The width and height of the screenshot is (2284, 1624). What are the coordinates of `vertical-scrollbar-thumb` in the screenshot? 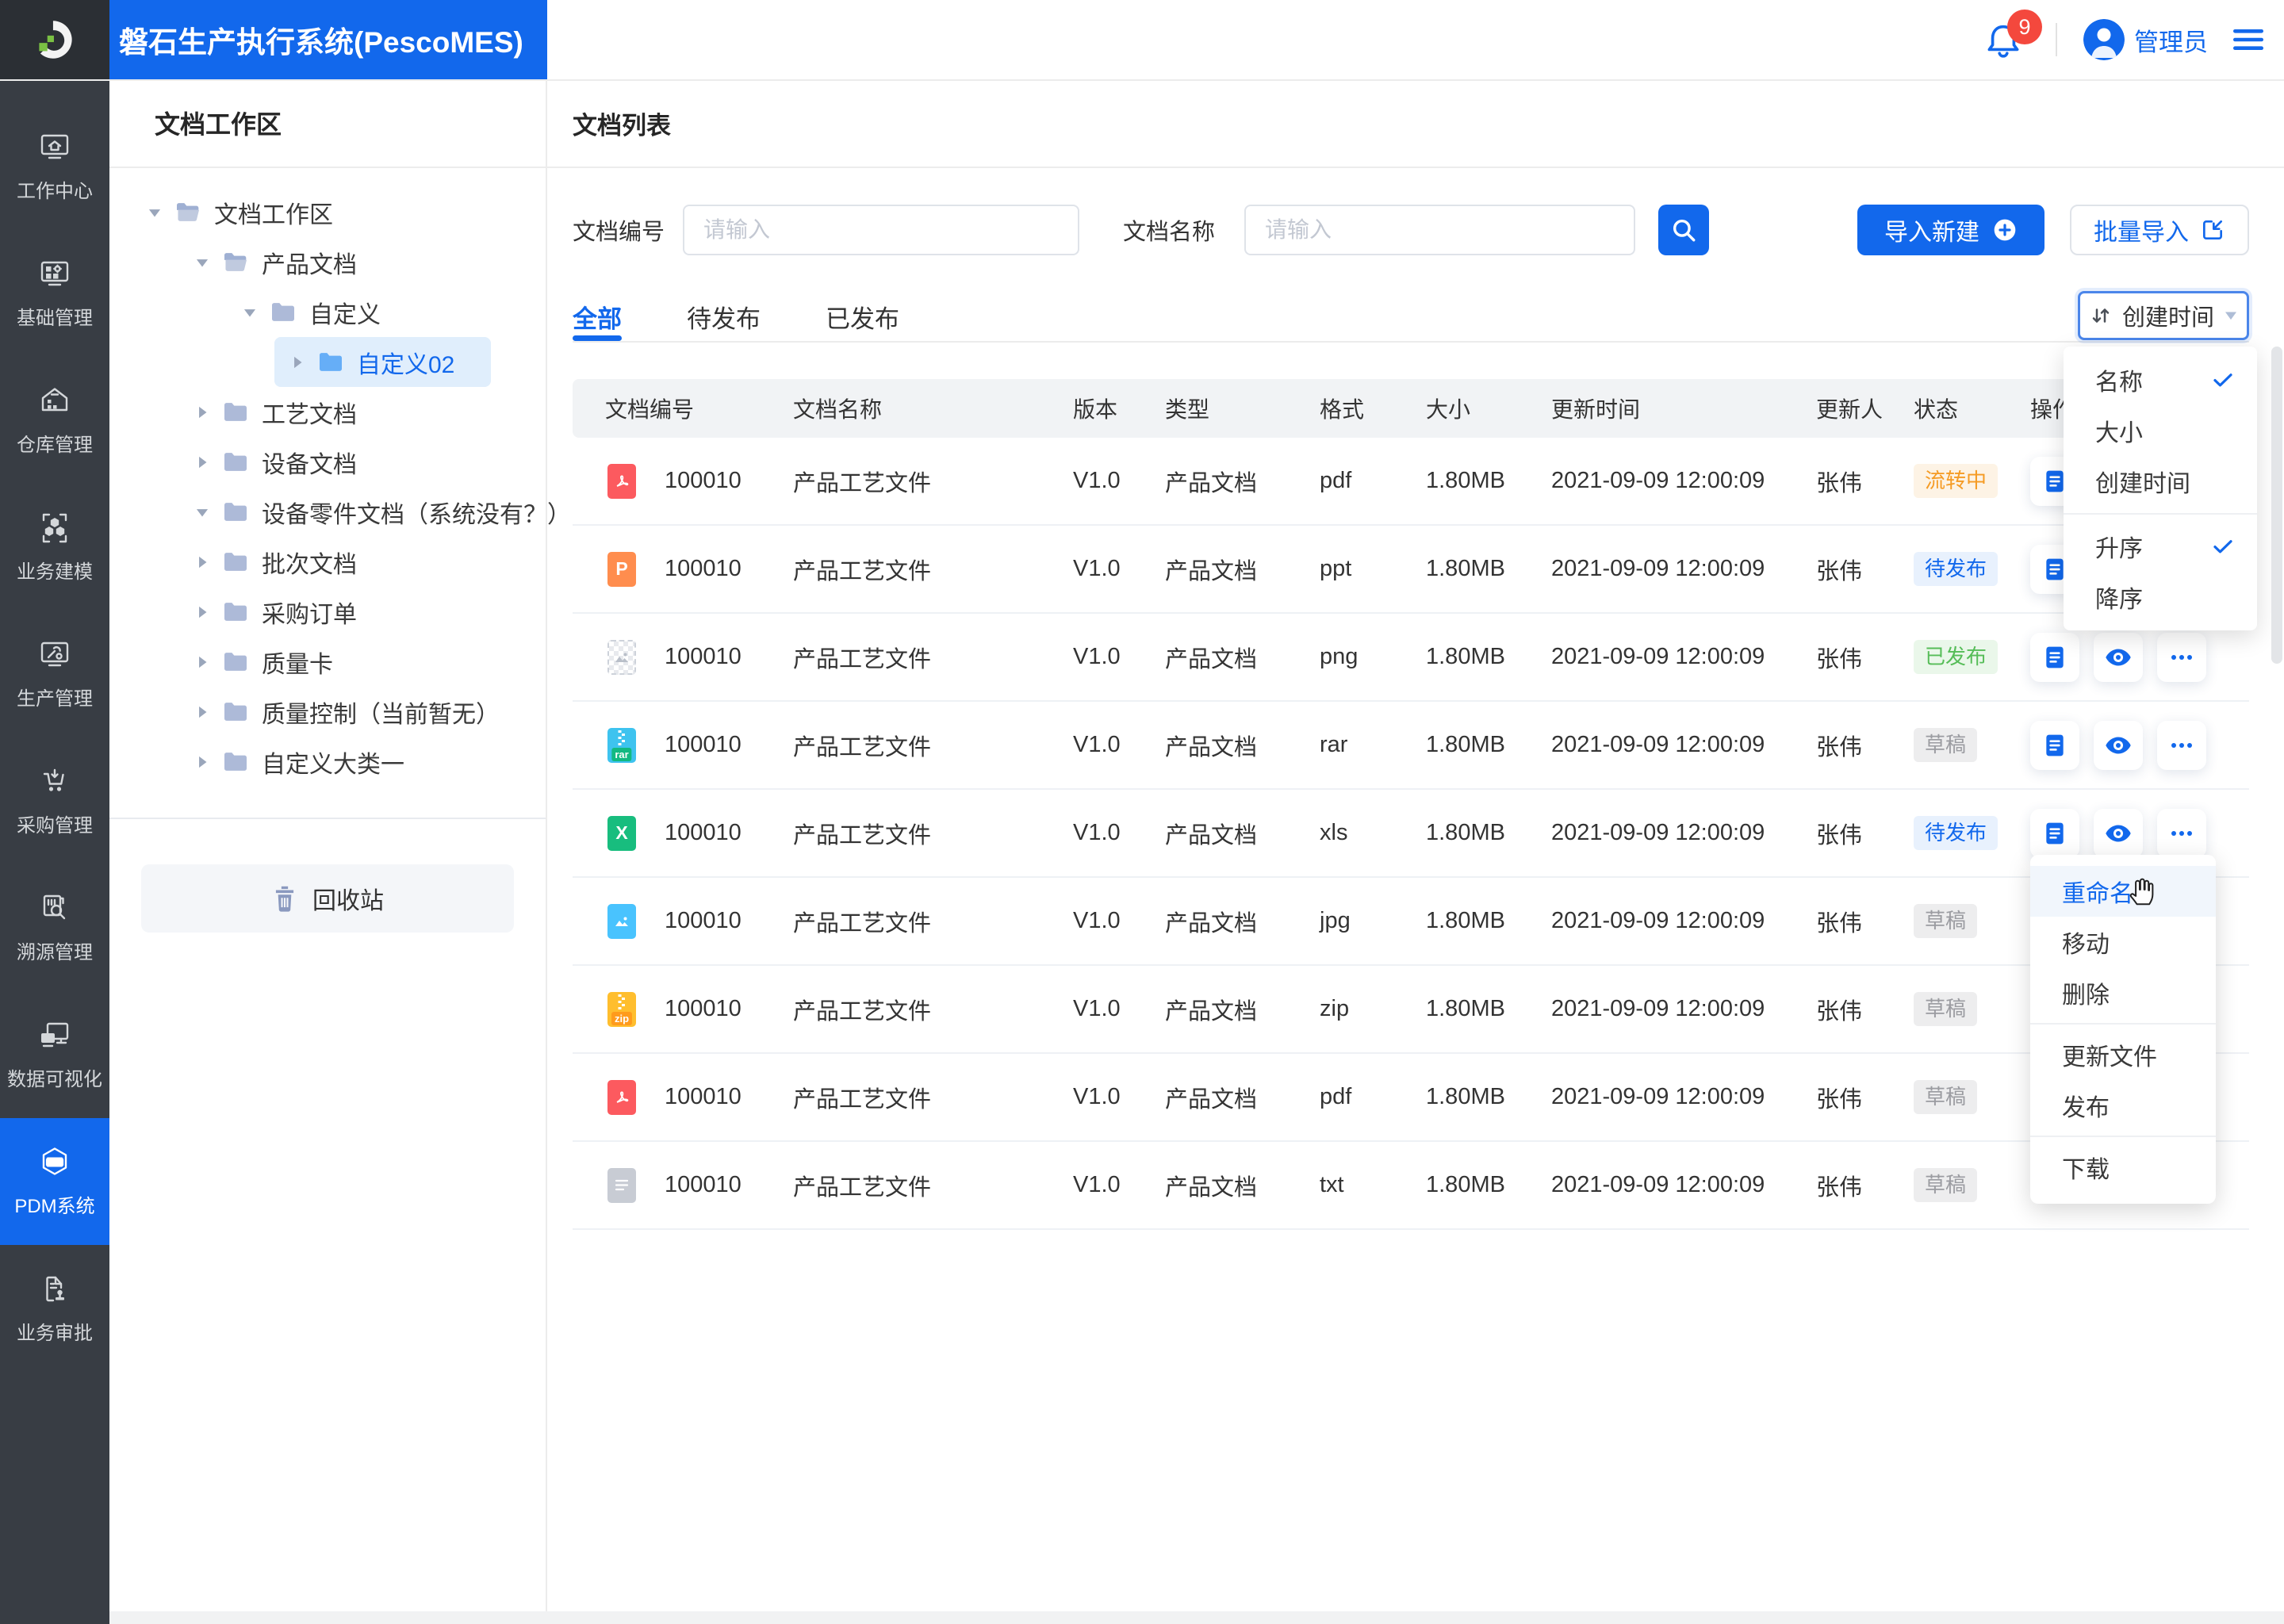 It's located at (2276, 506).